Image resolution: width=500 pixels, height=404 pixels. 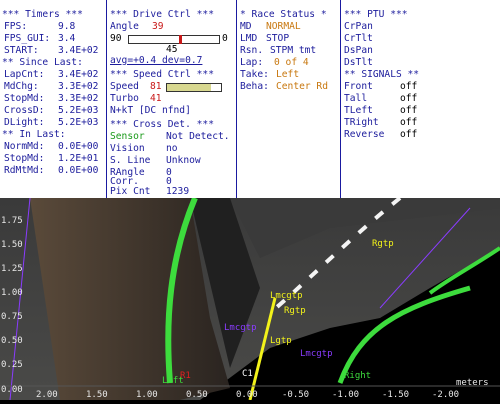 What do you see at coordinates (130, 160) in the screenshot?
I see `sline-label: S. Line` at bounding box center [130, 160].